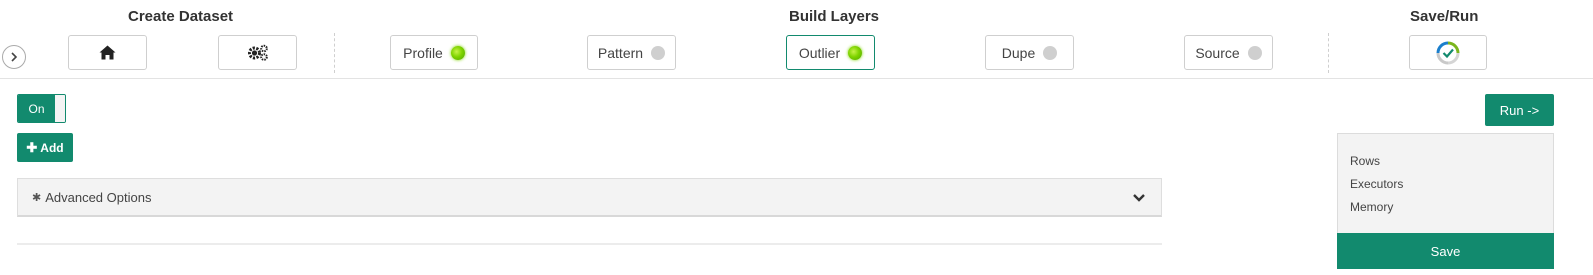 This screenshot has height=275, width=1593. I want to click on enable-toggle: On, so click(41, 108).